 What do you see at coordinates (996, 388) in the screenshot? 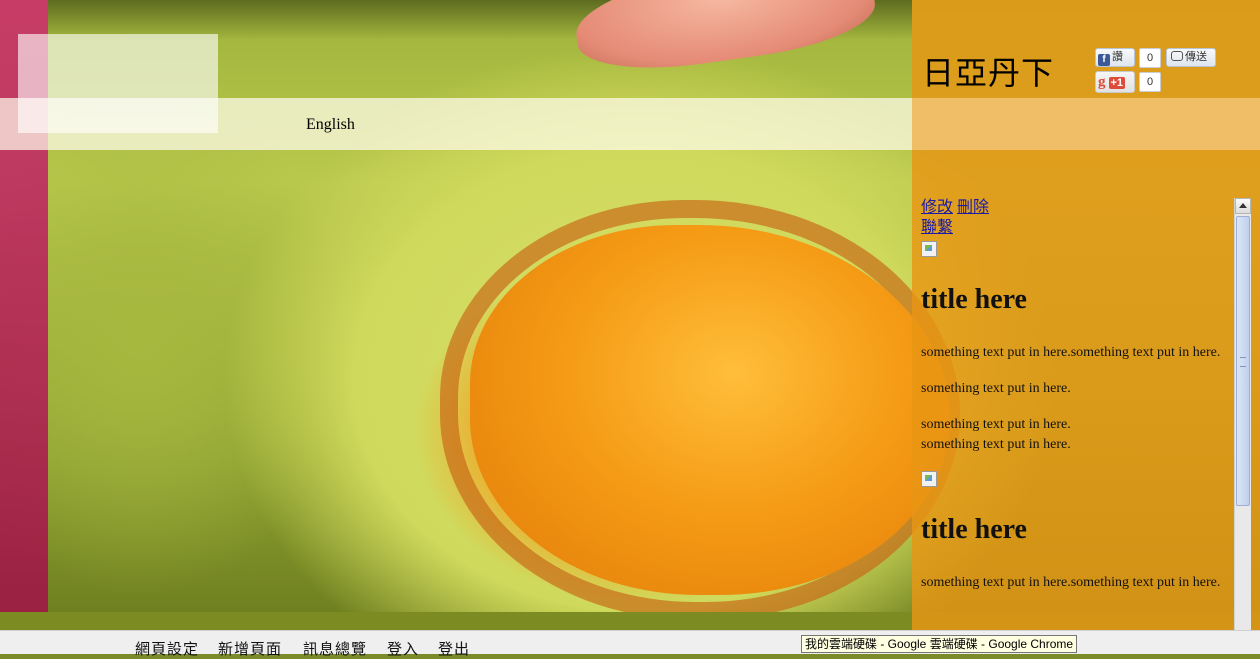
I see `post-paragraph: something text put in here.` at bounding box center [996, 388].